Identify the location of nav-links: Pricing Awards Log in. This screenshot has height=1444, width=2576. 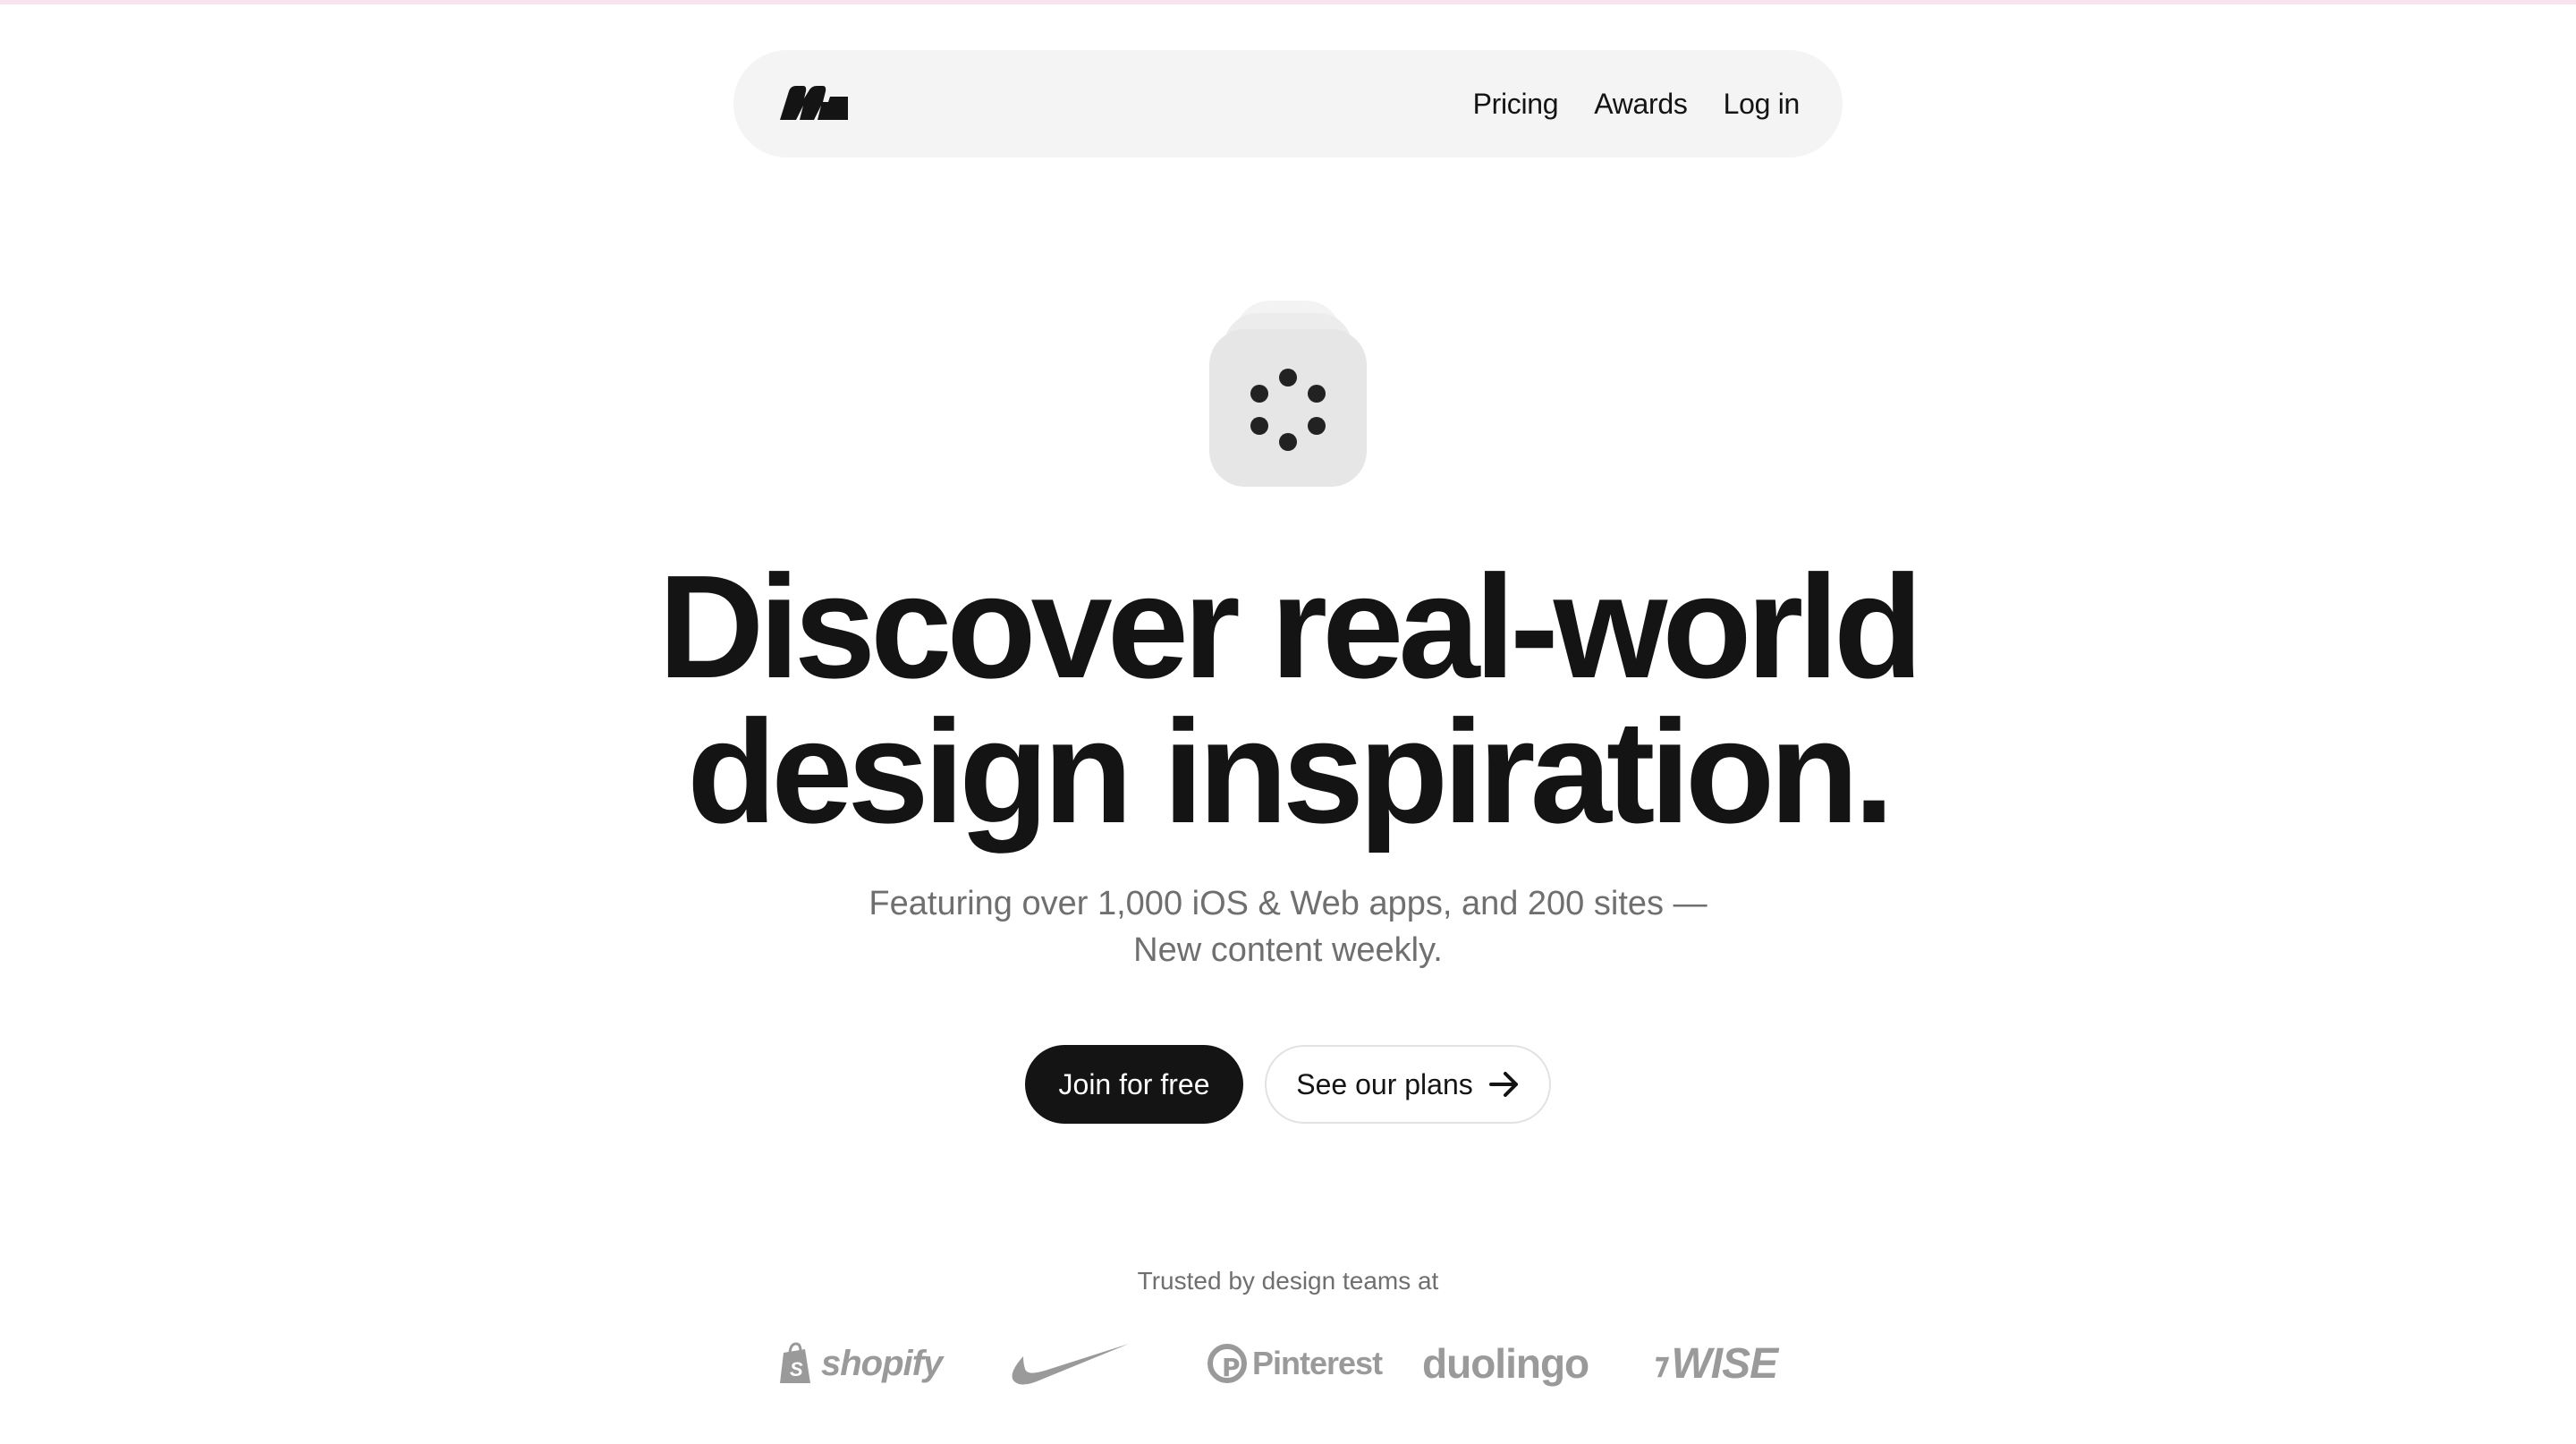
(1637, 103).